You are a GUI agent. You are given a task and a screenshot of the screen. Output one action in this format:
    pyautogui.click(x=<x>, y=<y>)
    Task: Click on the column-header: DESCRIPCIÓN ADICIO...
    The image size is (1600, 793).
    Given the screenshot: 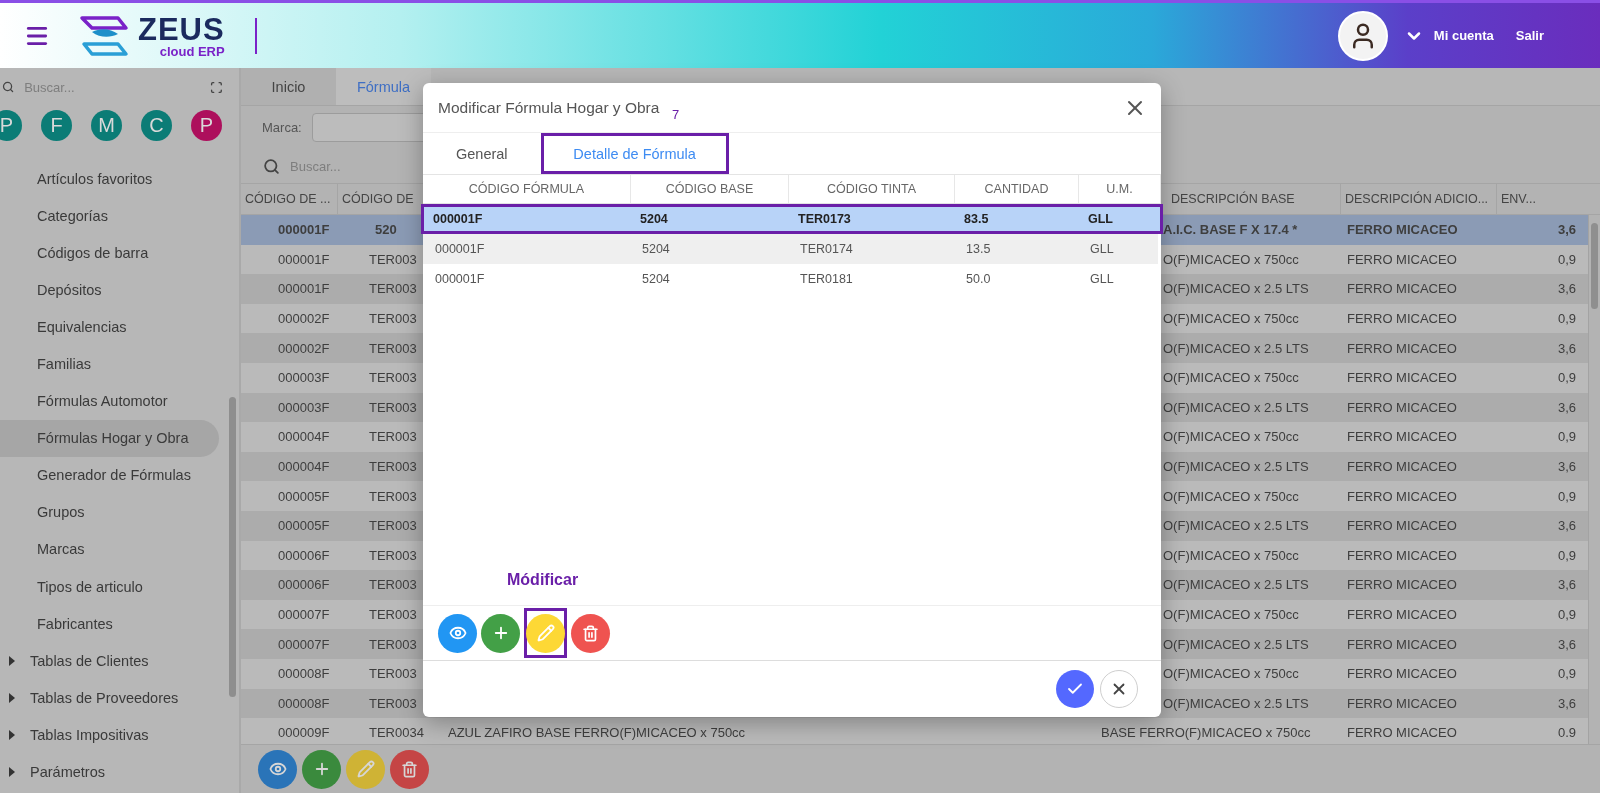 What is the action you would take?
    pyautogui.click(x=1419, y=199)
    